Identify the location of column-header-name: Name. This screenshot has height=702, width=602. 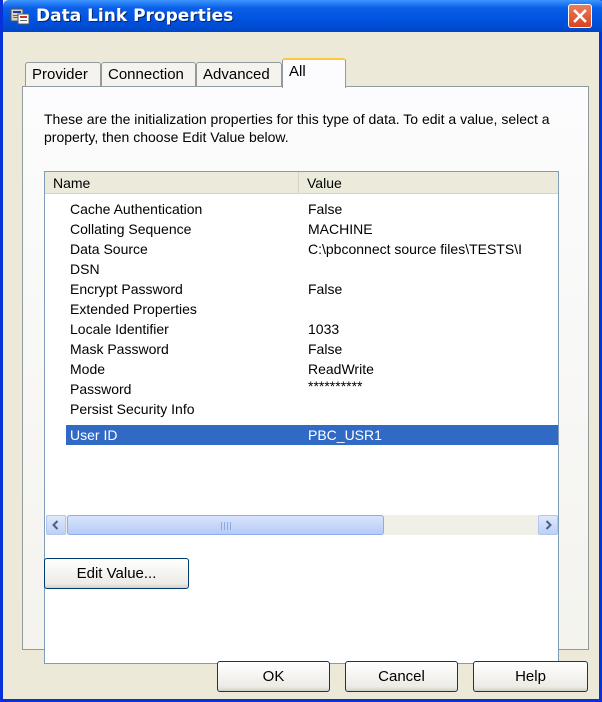
(172, 182).